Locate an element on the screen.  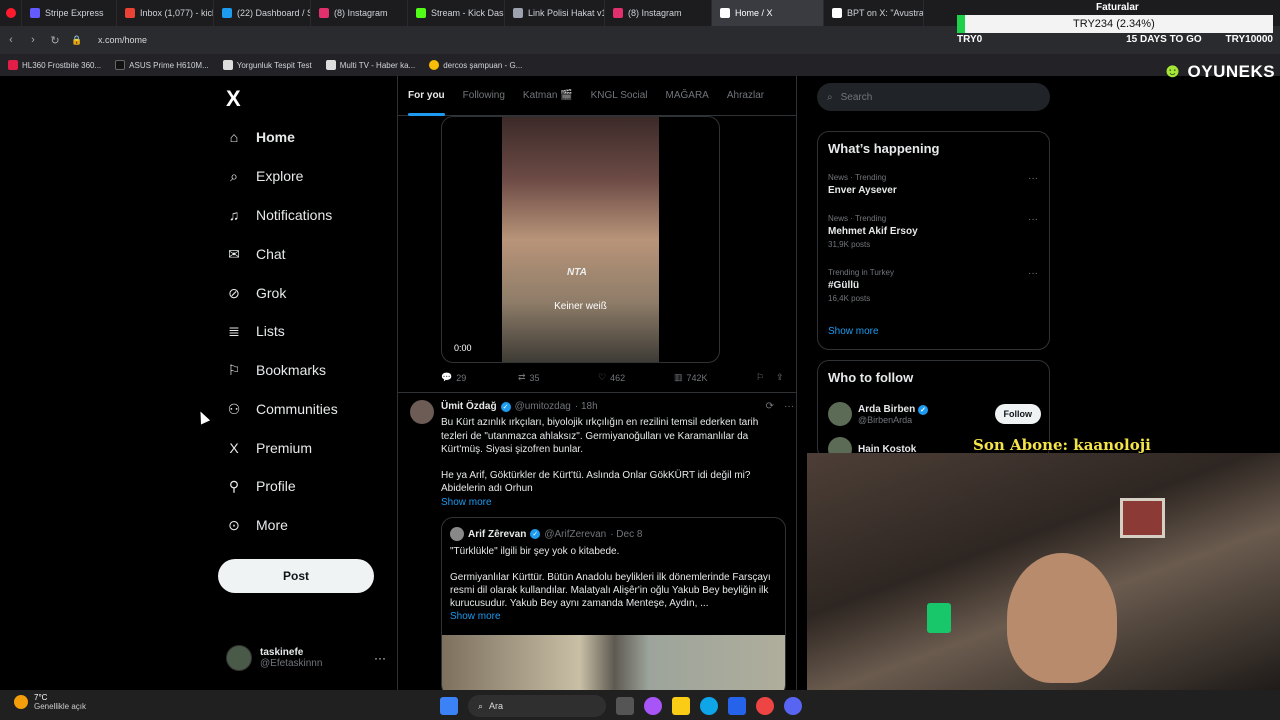
sidebar-item-home: ⌂ Home is located at coordinates (260, 137).